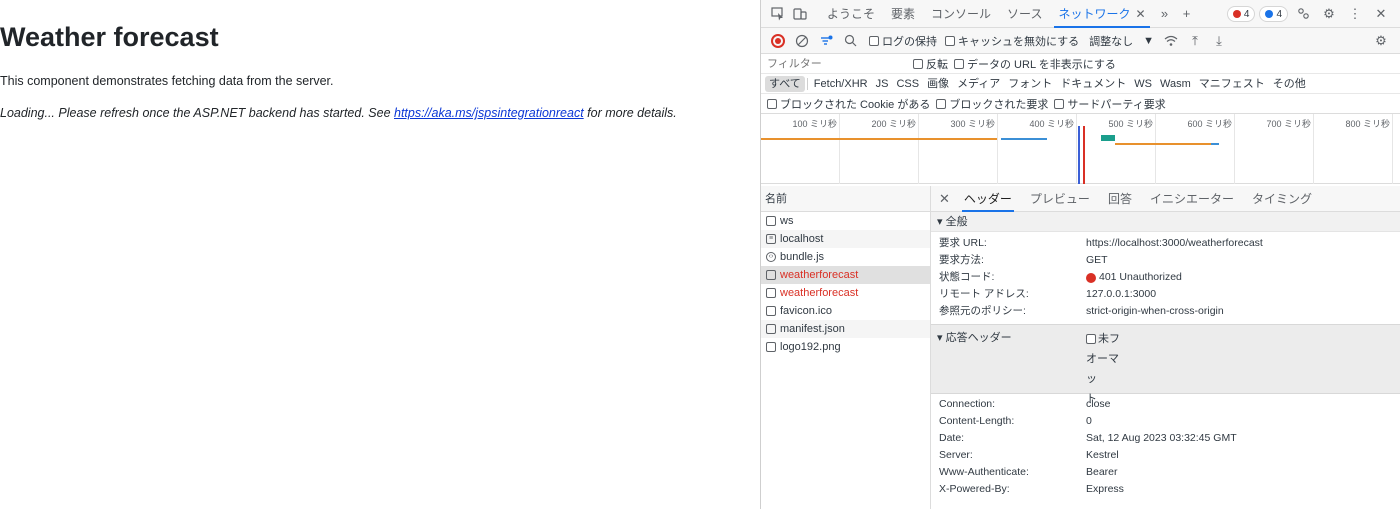  Describe the element at coordinates (1060, 199) in the screenshot. I see `tab-preview: プレビュー` at that location.